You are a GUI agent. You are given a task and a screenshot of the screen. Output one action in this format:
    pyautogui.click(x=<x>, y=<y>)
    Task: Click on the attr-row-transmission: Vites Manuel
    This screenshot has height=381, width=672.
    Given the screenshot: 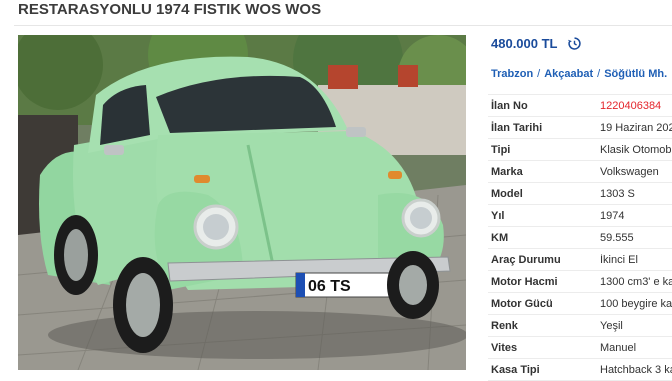 What is the action you would take?
    pyautogui.click(x=580, y=347)
    